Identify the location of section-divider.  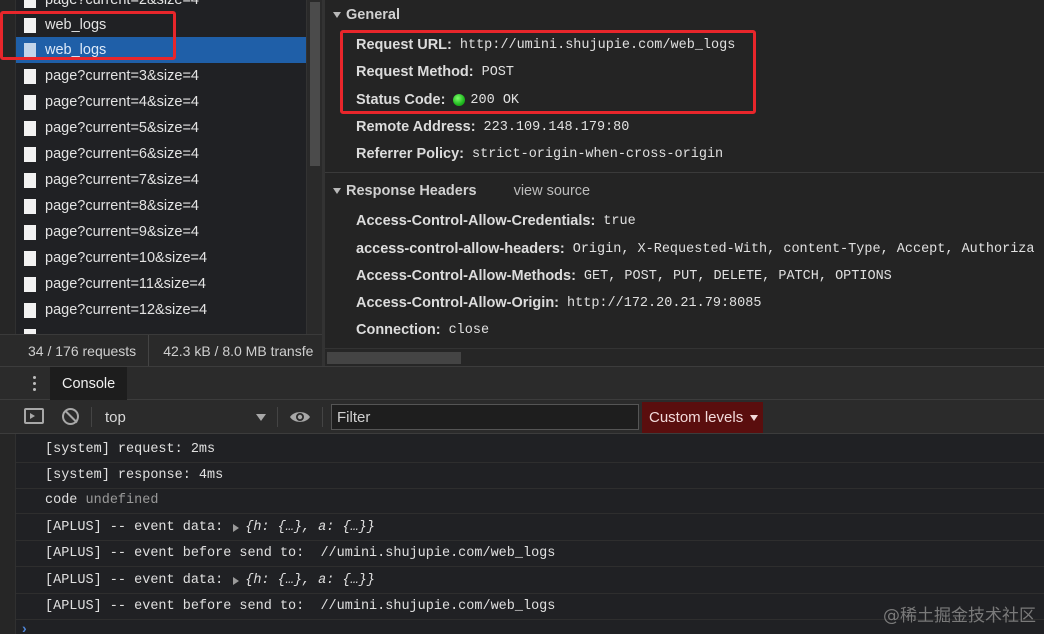
(684, 172).